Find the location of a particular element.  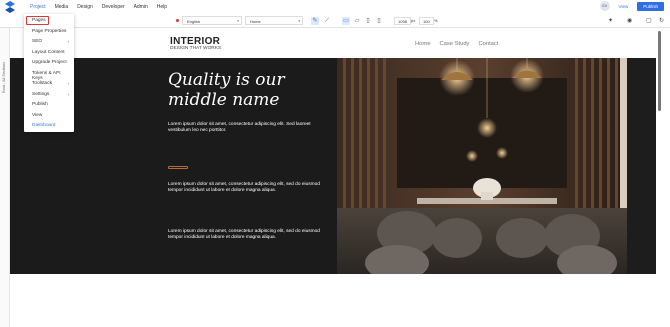

hero-headline-line2: middle name is located at coordinates (224, 100).